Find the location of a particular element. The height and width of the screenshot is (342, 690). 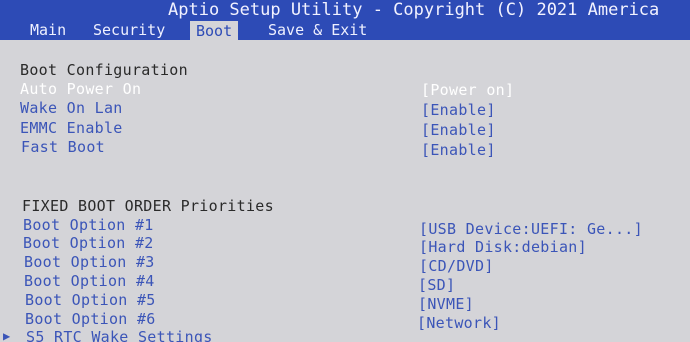

boot-option-6-value: [Network] is located at coordinates (459, 323).